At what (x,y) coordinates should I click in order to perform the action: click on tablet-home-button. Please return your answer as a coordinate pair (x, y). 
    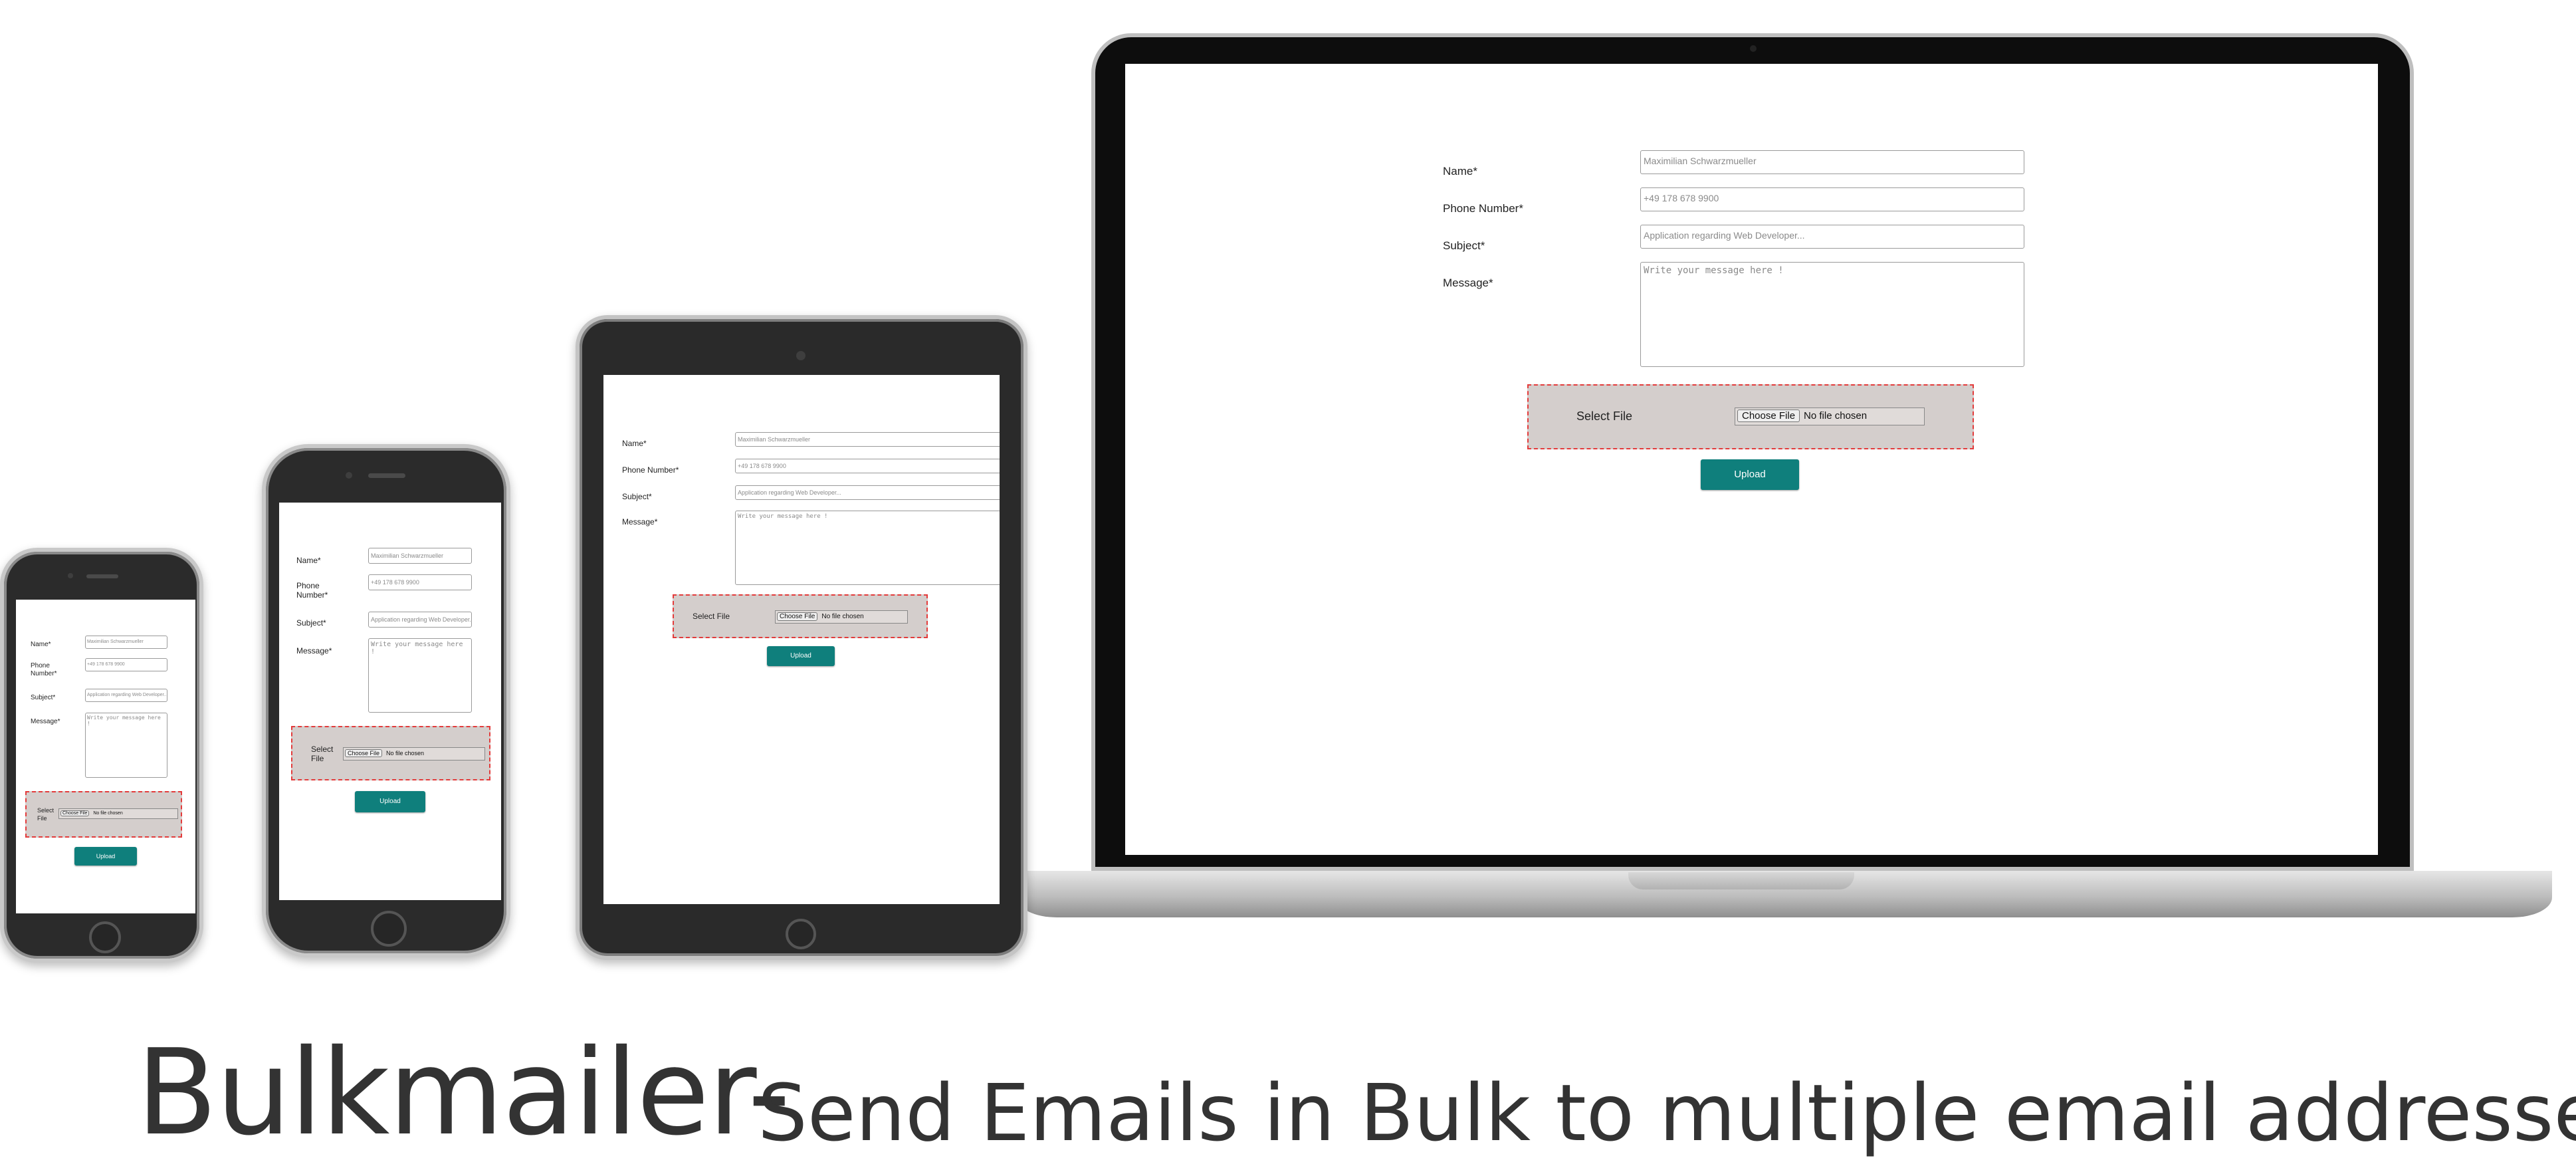
    Looking at the image, I should click on (801, 934).